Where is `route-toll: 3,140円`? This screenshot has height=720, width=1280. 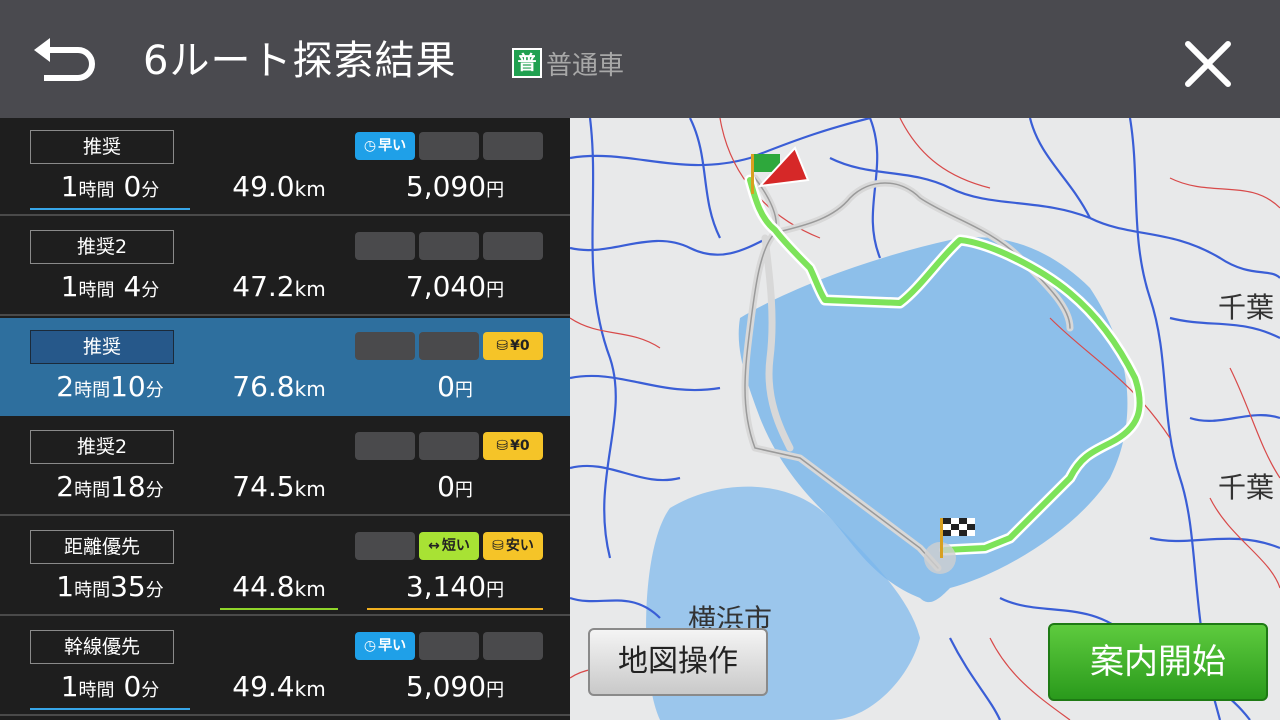 route-toll: 3,140円 is located at coordinates (455, 590).